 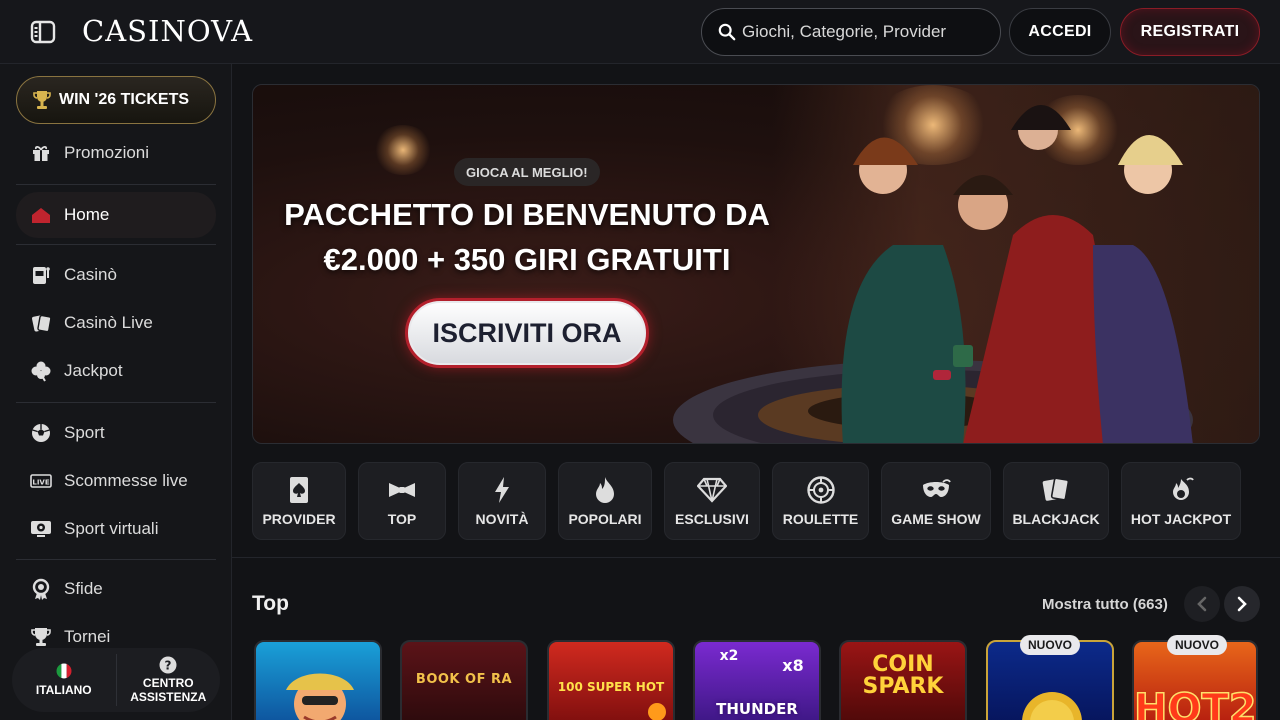 I want to click on category-label: BLACKJACK, so click(x=1056, y=519).